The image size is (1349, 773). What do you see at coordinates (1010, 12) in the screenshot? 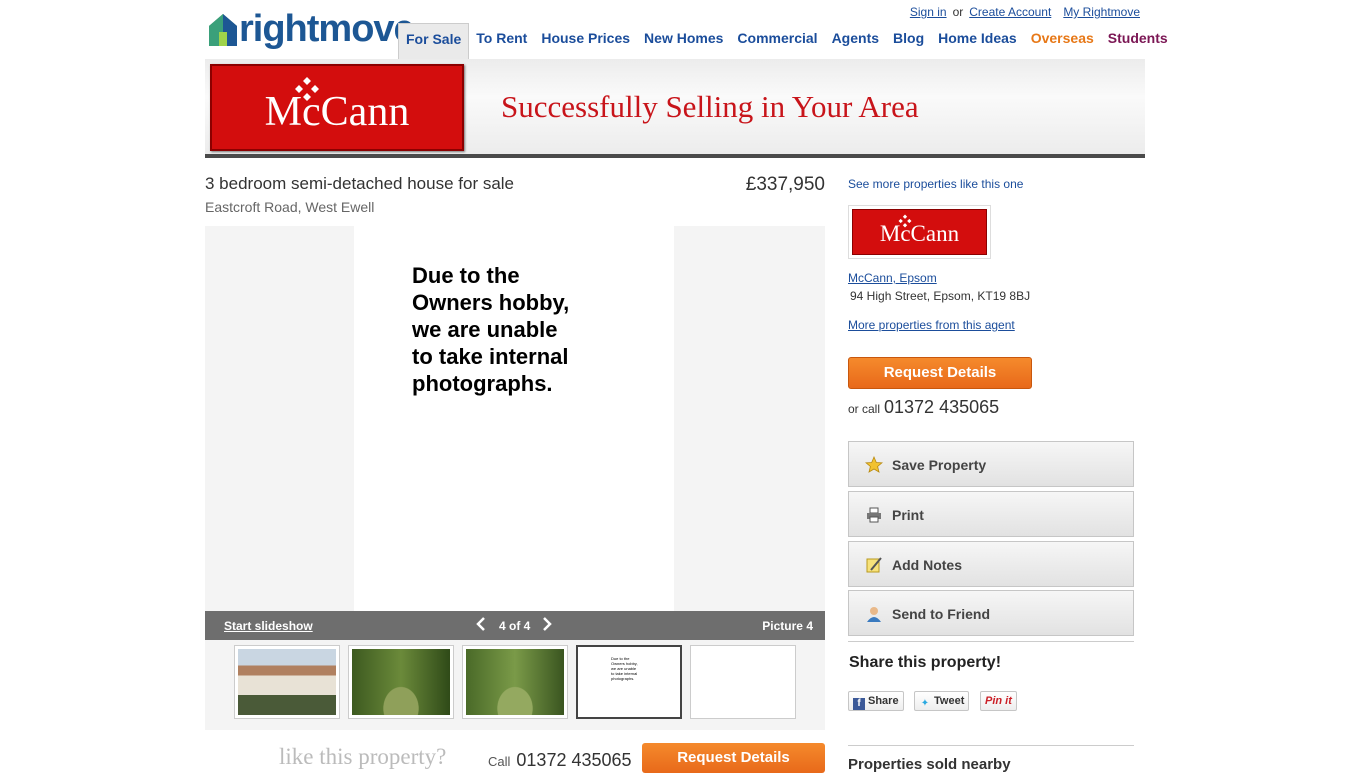
I see `create-account-link: Create Account` at bounding box center [1010, 12].